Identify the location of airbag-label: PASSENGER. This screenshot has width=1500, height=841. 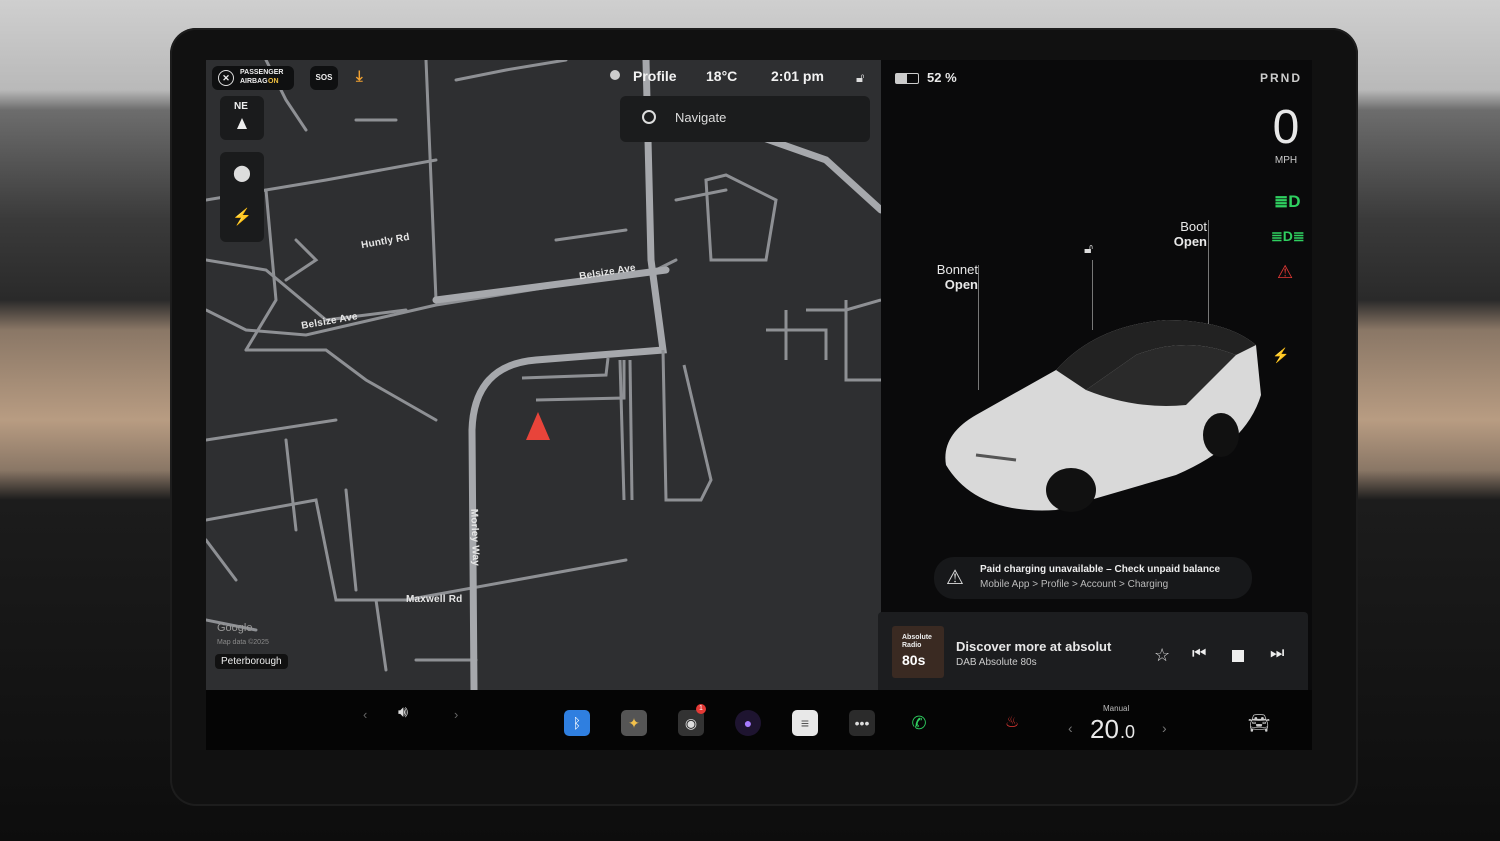
(262, 72).